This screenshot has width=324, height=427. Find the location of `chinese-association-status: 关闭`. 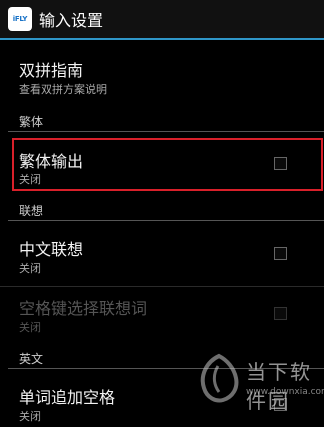

chinese-association-status: 关闭 is located at coordinates (30, 268).